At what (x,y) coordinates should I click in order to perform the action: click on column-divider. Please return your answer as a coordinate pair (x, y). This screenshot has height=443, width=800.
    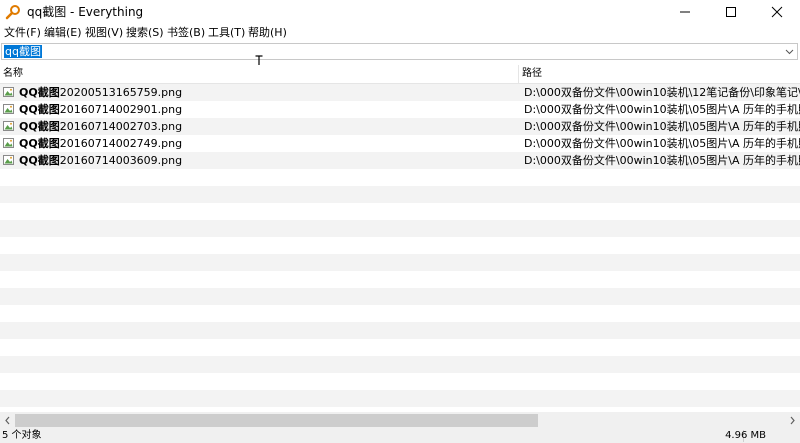
    Looking at the image, I should click on (518, 74).